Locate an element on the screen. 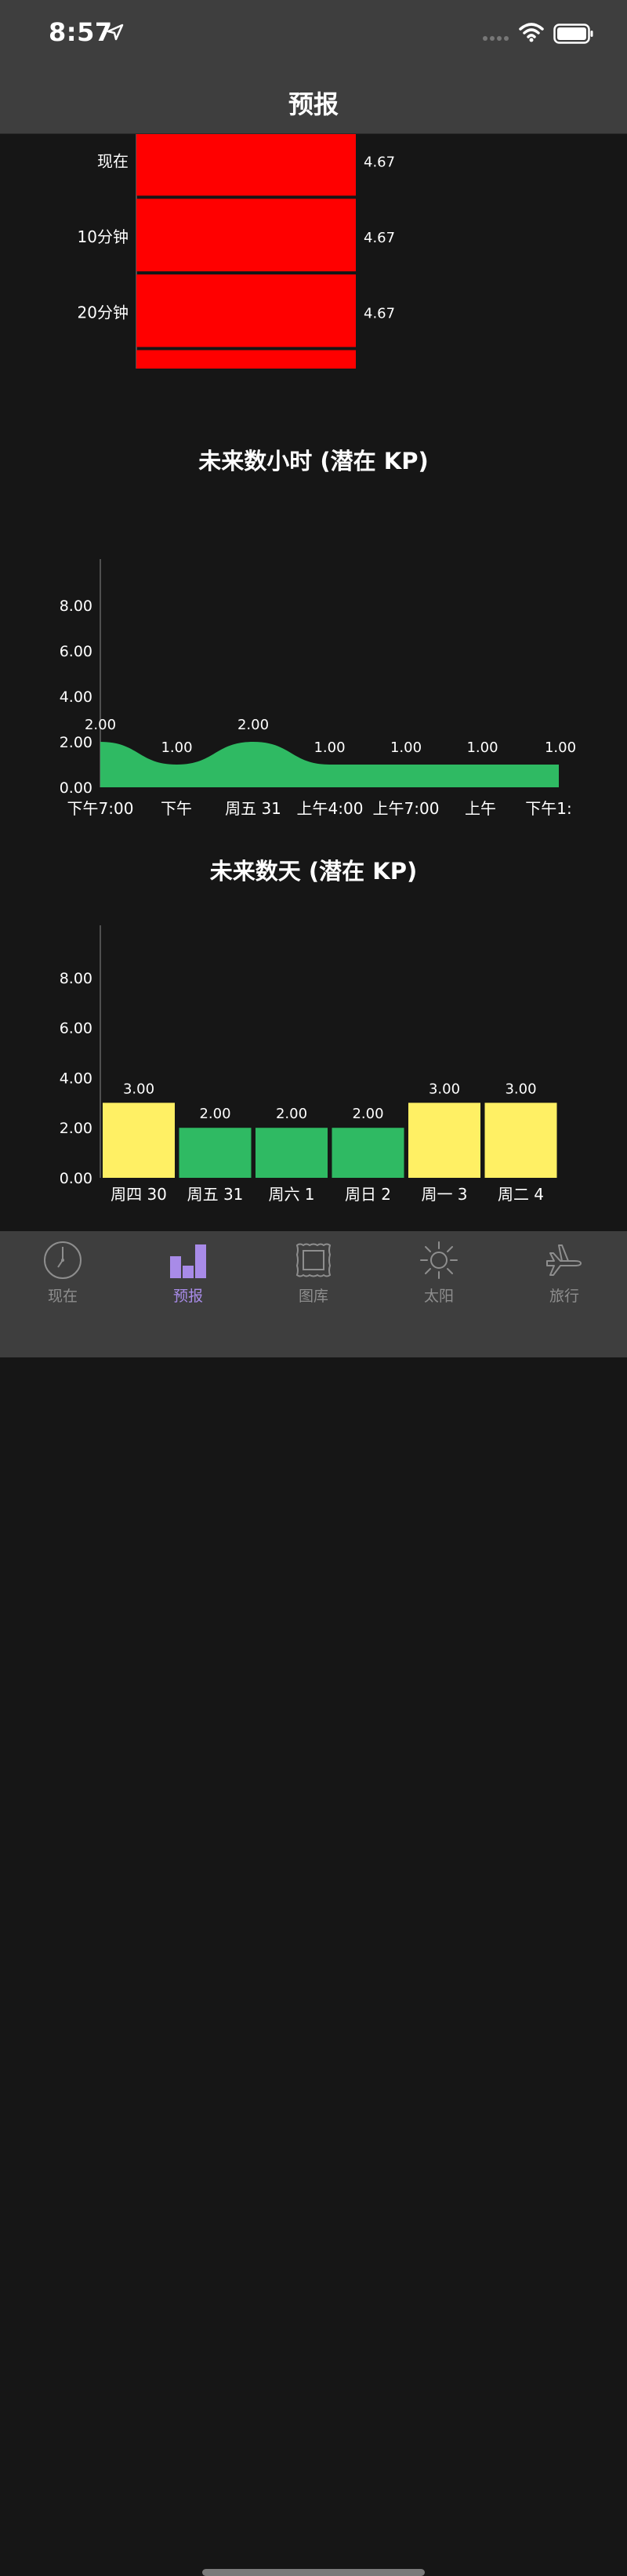 This screenshot has height=2576, width=627. tab-gallery: 图库 is located at coordinates (313, 1270).